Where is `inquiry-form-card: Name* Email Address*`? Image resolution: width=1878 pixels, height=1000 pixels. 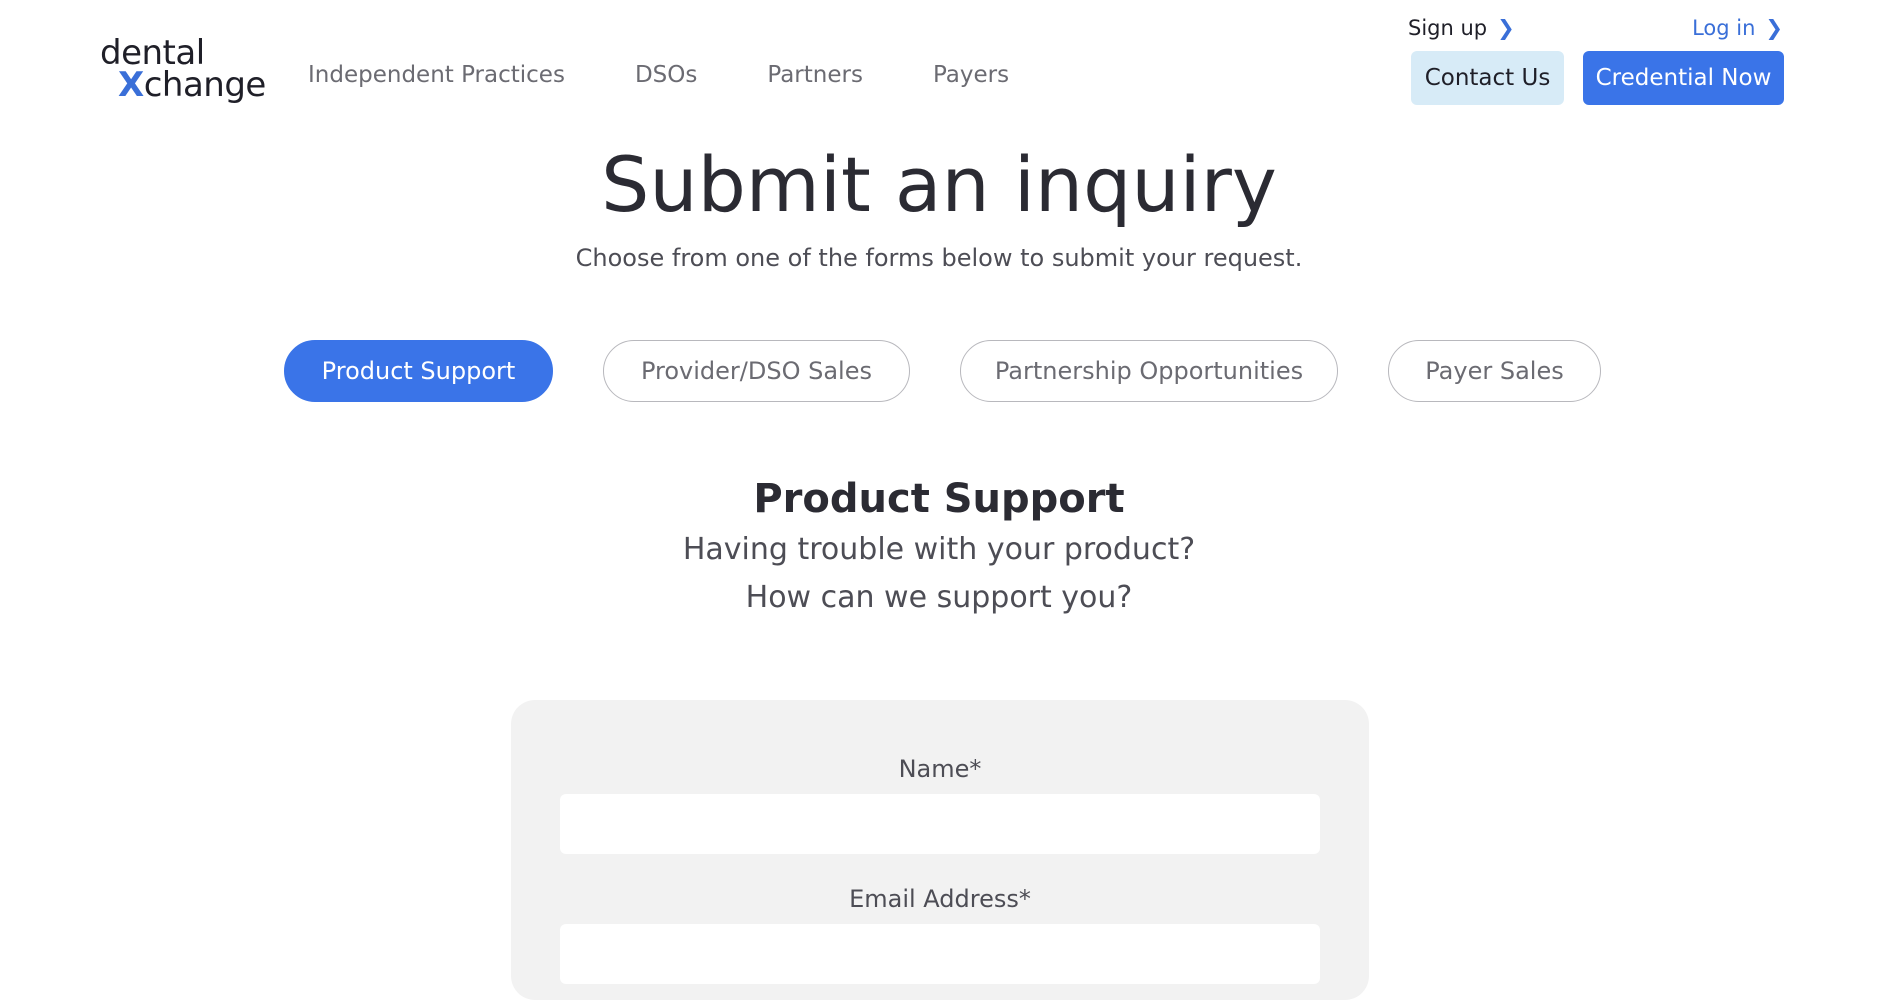 inquiry-form-card: Name* Email Address* is located at coordinates (940, 850).